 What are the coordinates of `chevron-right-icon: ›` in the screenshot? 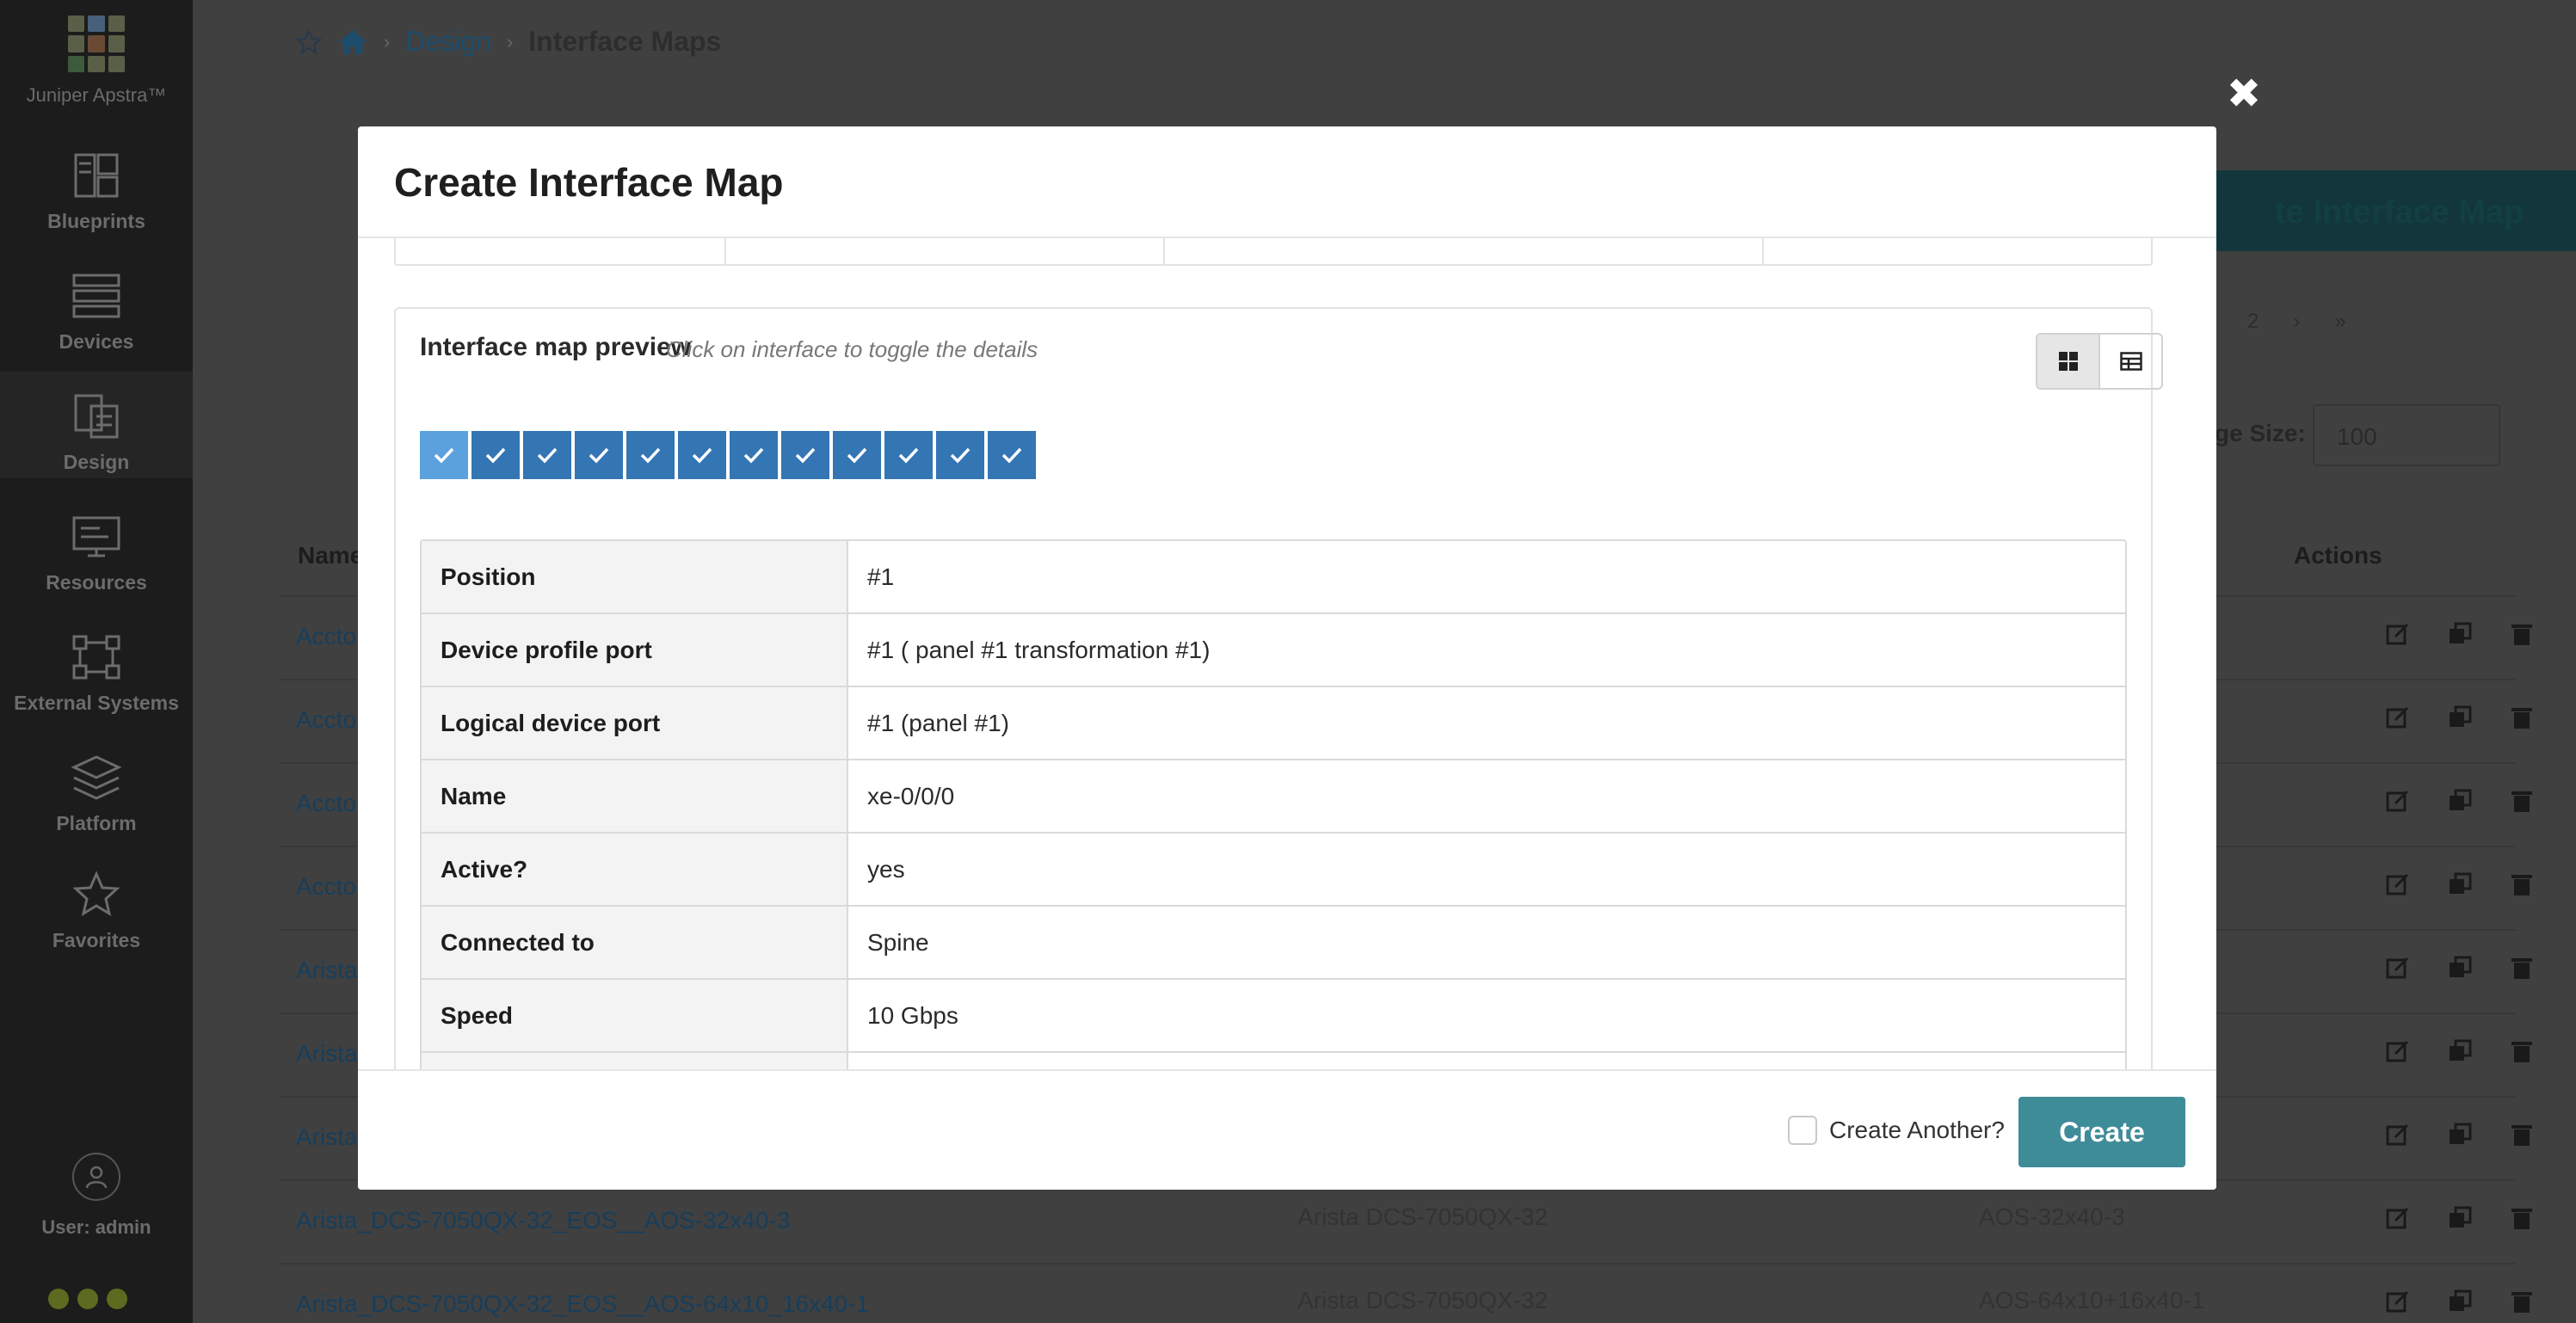 It's located at (388, 41).